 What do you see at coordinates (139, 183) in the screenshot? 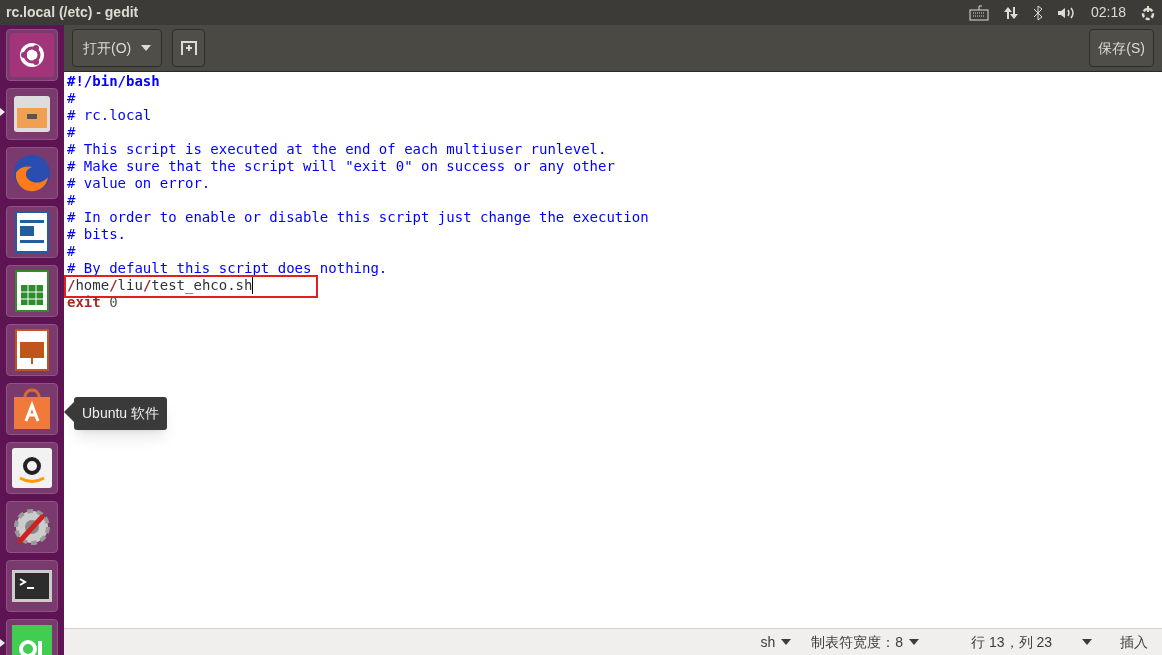
I see `code-line: # value on error.` at bounding box center [139, 183].